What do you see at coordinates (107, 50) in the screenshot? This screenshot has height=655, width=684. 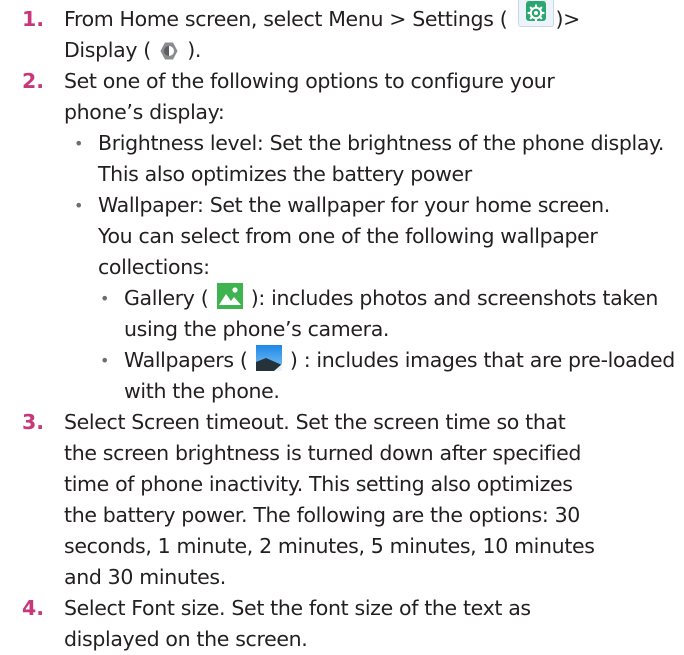 I see `step-text: Display (` at bounding box center [107, 50].